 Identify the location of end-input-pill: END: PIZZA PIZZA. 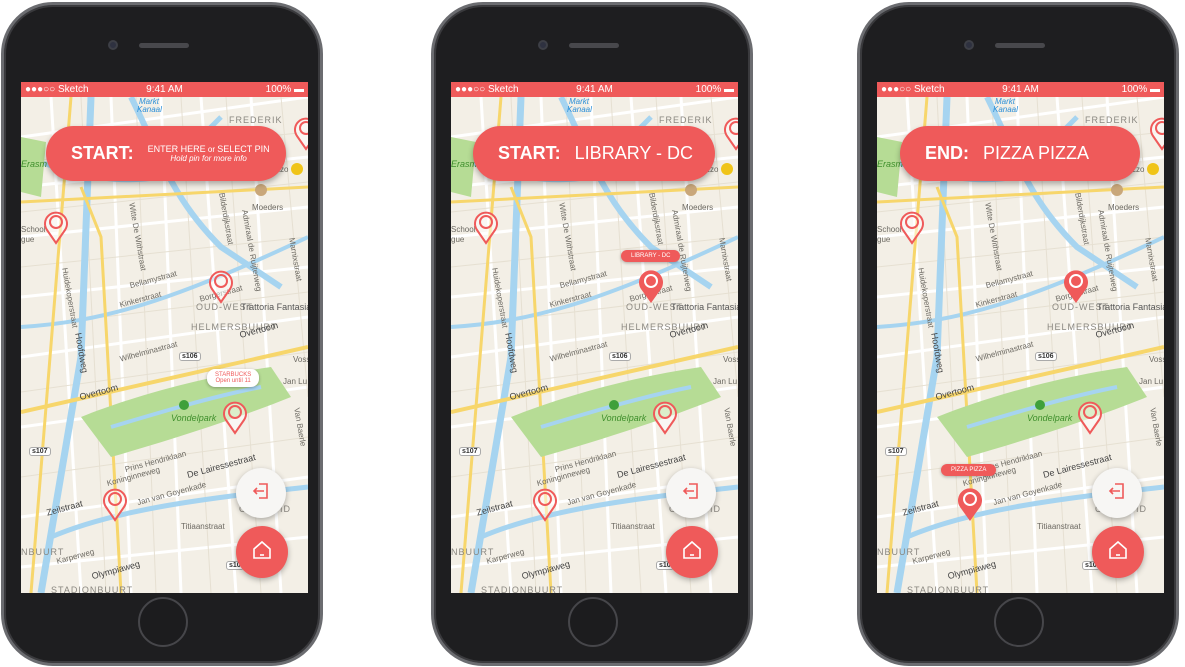
(1020, 153).